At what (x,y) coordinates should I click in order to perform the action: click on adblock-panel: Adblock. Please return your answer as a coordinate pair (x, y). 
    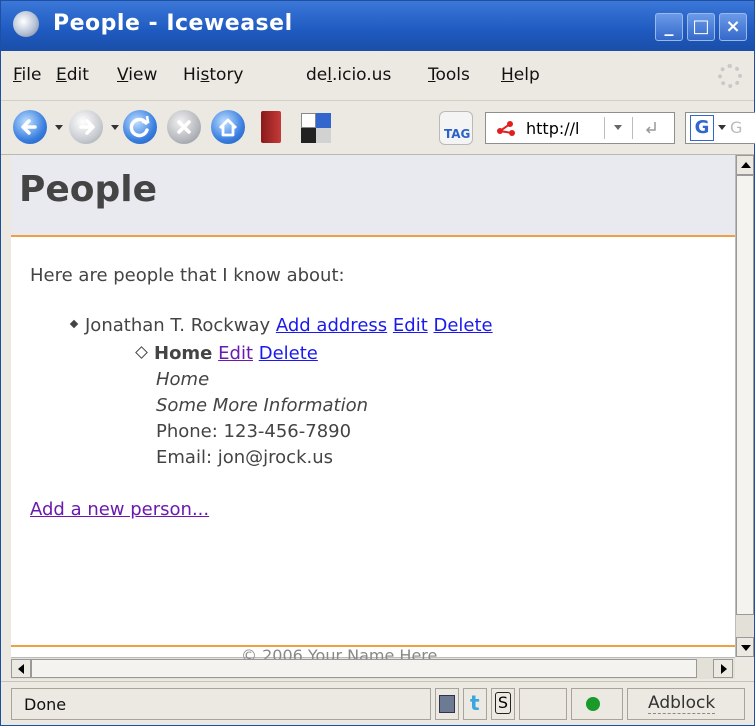
    Looking at the image, I should click on (686, 704).